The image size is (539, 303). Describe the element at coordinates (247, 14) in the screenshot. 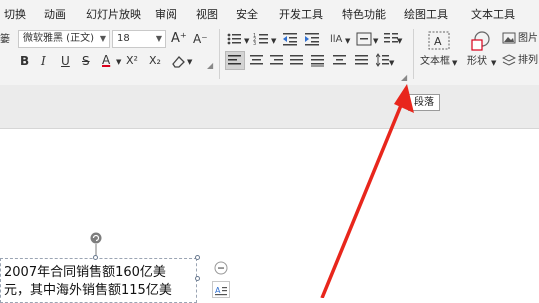

I see `menu-security: 安全` at that location.